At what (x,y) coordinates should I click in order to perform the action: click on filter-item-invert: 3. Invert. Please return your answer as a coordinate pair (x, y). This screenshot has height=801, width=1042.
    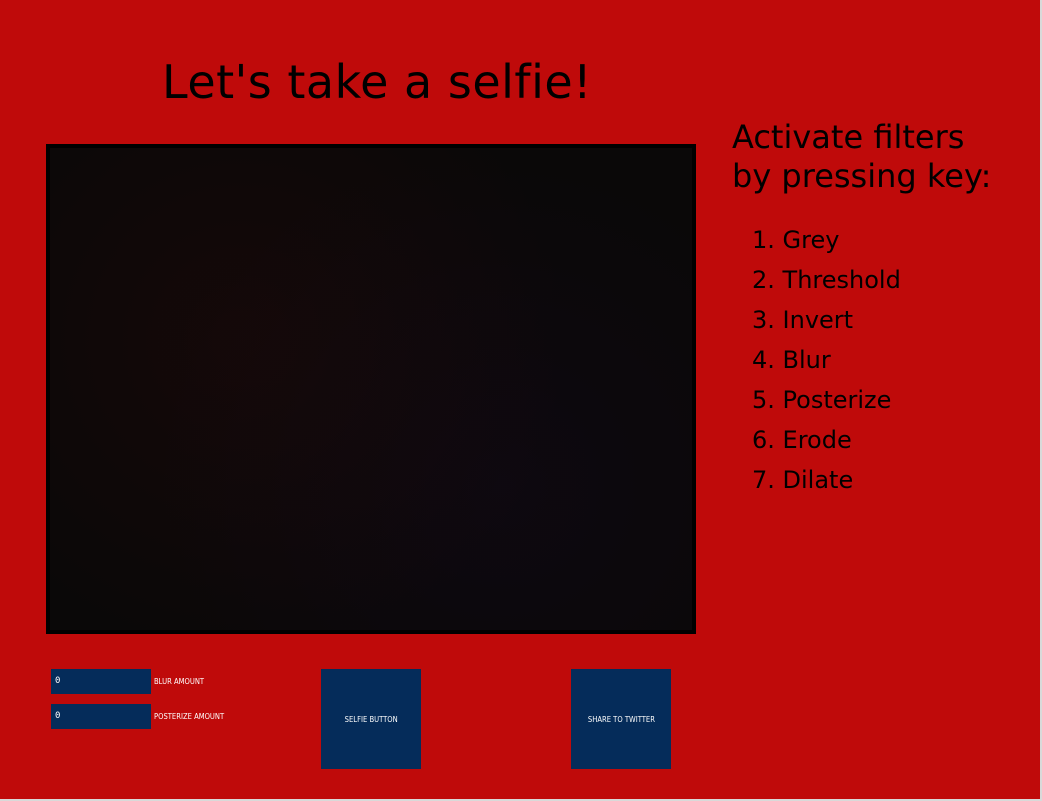
    Looking at the image, I should click on (803, 320).